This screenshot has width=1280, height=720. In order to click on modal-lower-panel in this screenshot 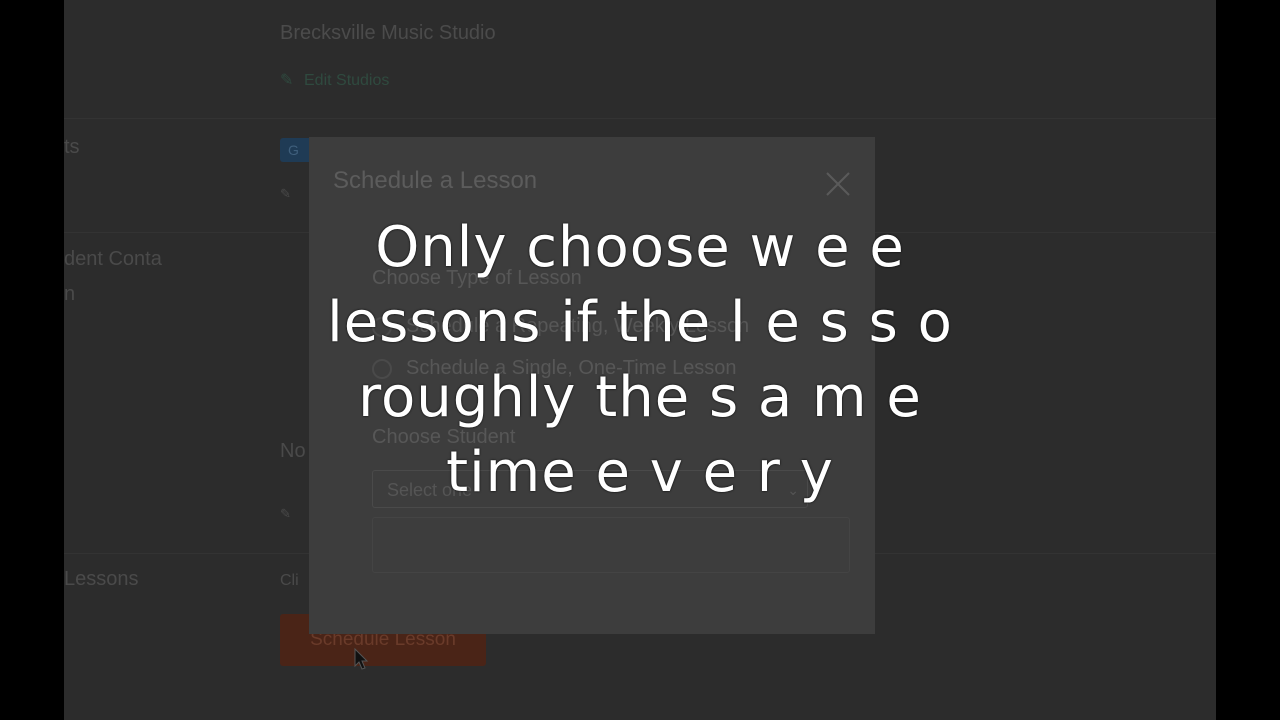, I will do `click(611, 545)`.